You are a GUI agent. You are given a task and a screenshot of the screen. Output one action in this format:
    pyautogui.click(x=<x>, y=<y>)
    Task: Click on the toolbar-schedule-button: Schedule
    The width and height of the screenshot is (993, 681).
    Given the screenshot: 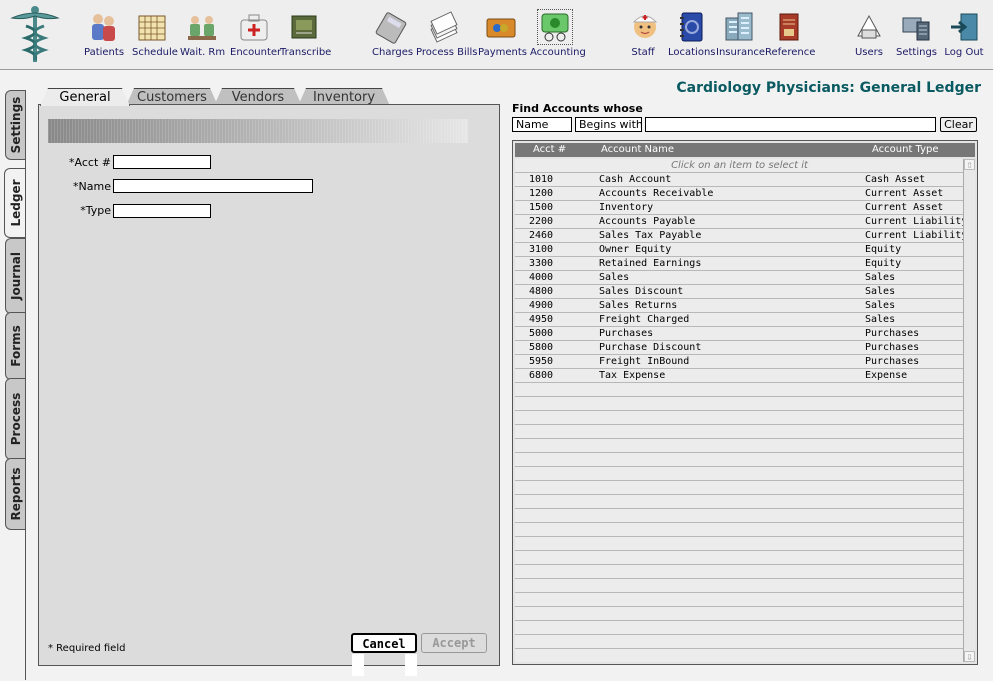 What is the action you would take?
    pyautogui.click(x=155, y=38)
    